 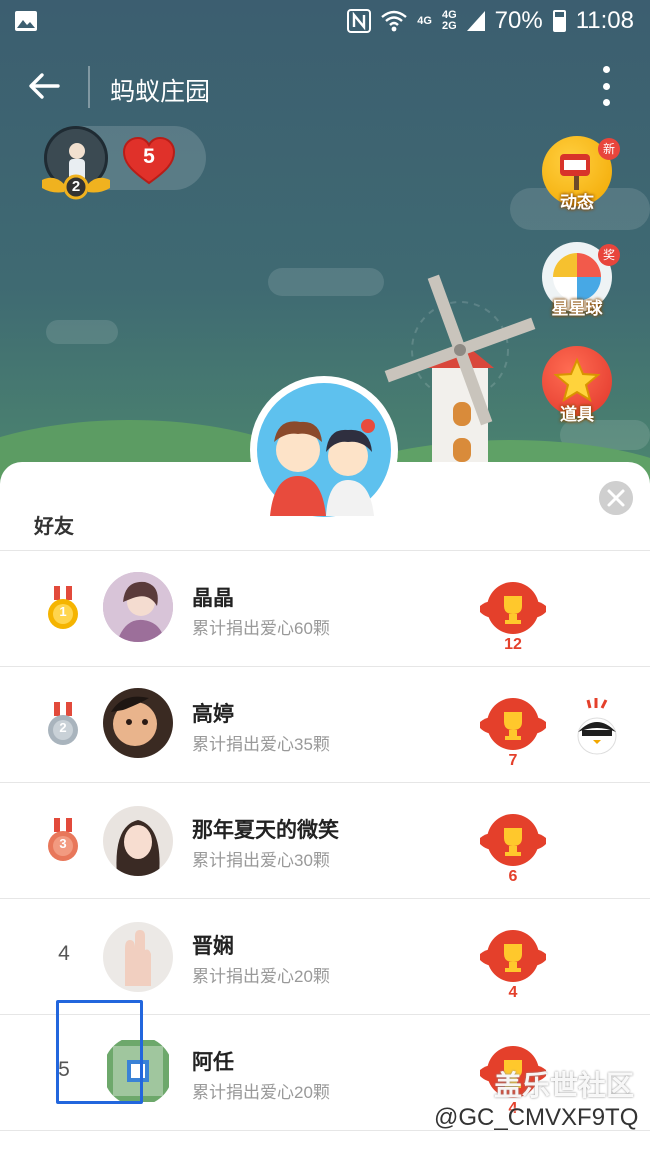 What do you see at coordinates (577, 414) in the screenshot?
I see `props-label: 道具` at bounding box center [577, 414].